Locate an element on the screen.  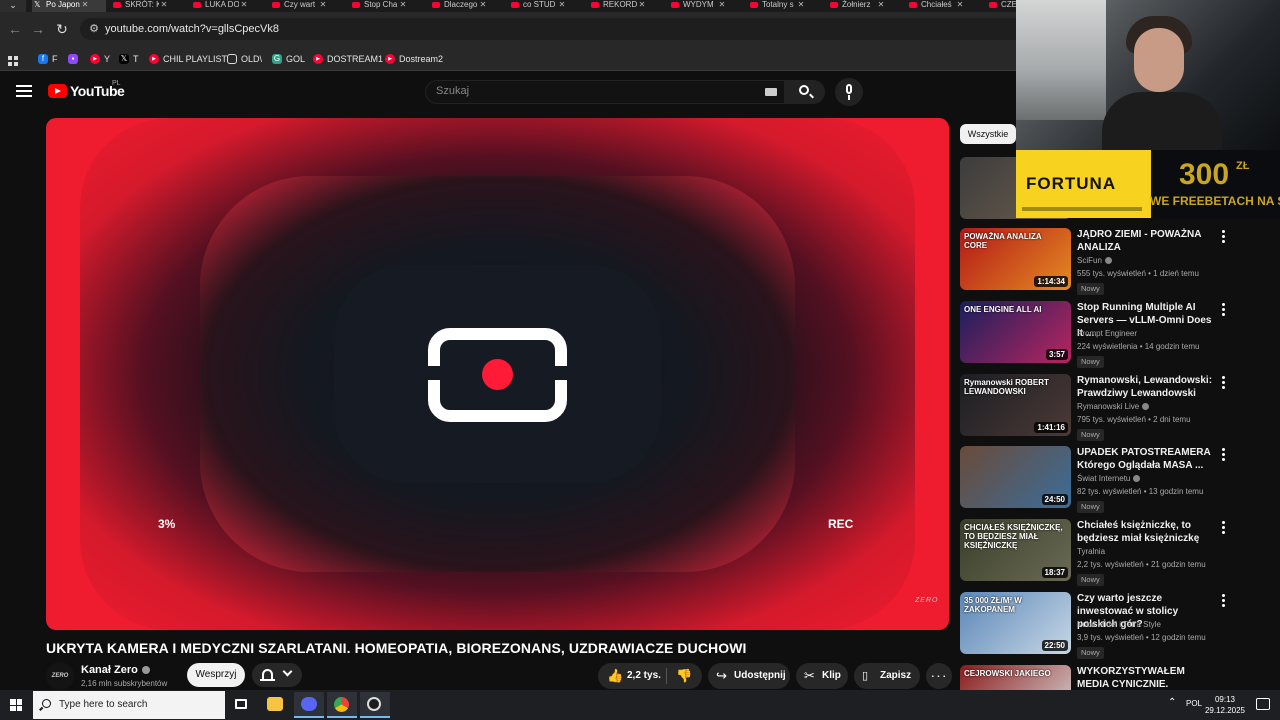
like-count: 2,2 tys. is located at coordinates (644, 676).